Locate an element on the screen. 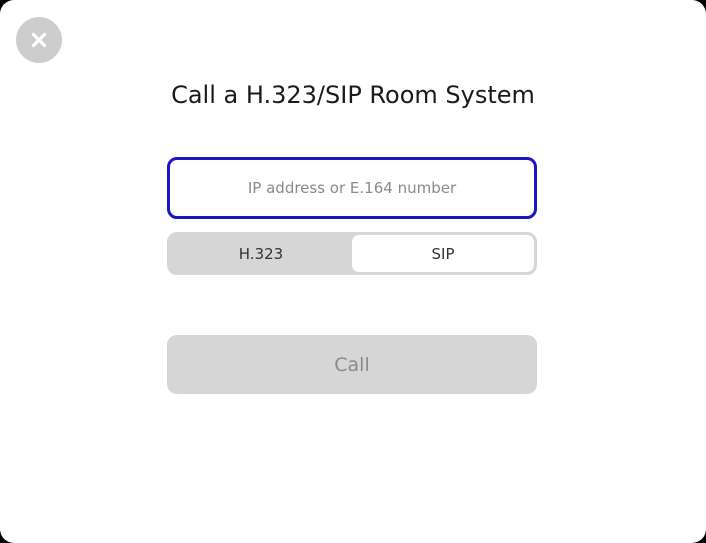 The image size is (706, 543). close-icon is located at coordinates (39, 40).